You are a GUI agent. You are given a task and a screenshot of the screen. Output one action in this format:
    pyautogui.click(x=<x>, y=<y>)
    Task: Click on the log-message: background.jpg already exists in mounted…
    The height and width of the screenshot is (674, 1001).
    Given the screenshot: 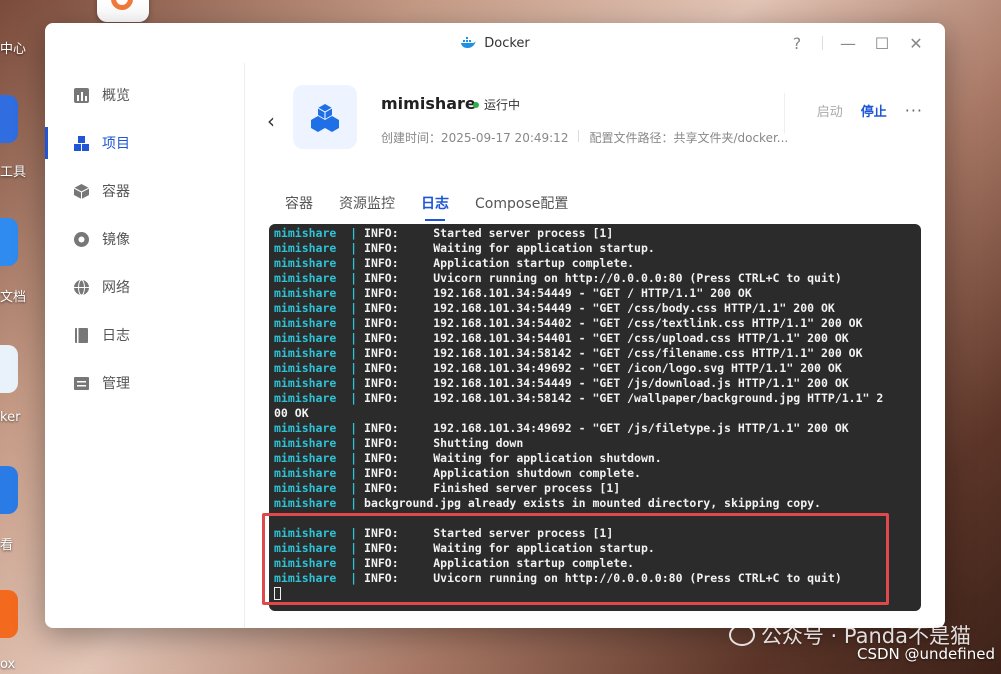 What is the action you would take?
    pyautogui.click(x=592, y=503)
    